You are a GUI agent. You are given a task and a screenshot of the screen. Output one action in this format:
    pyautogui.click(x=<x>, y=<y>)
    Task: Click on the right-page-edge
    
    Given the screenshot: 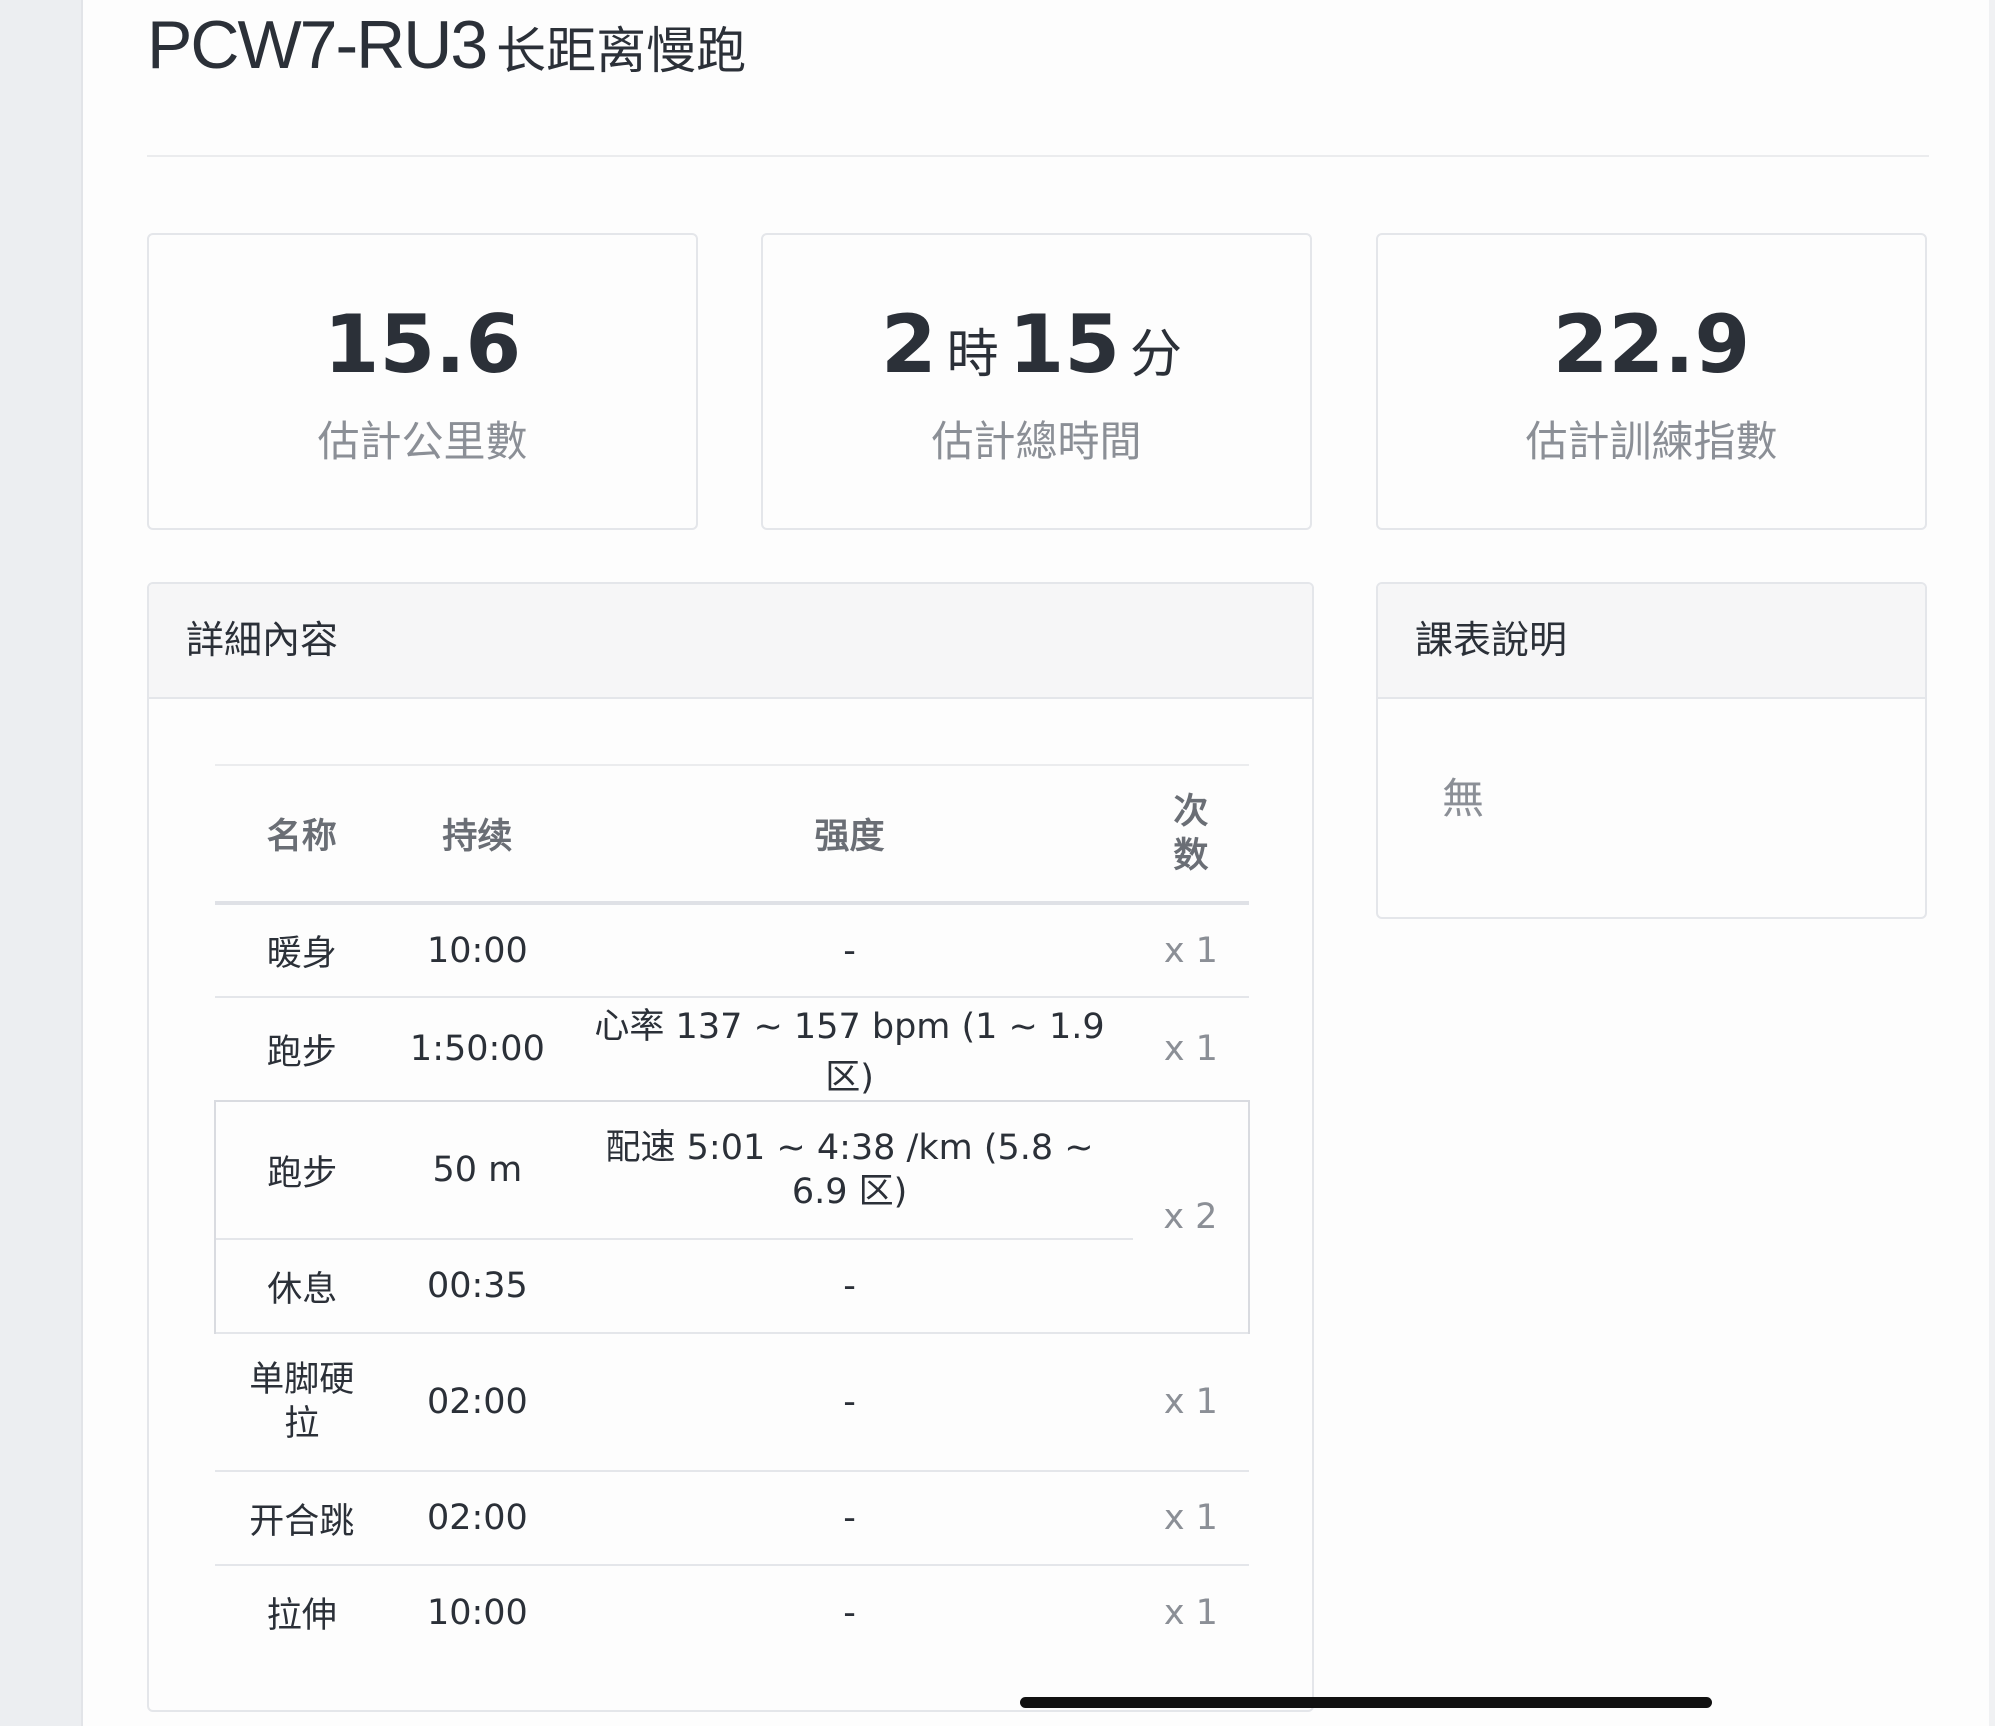 What is the action you would take?
    pyautogui.click(x=1992, y=863)
    